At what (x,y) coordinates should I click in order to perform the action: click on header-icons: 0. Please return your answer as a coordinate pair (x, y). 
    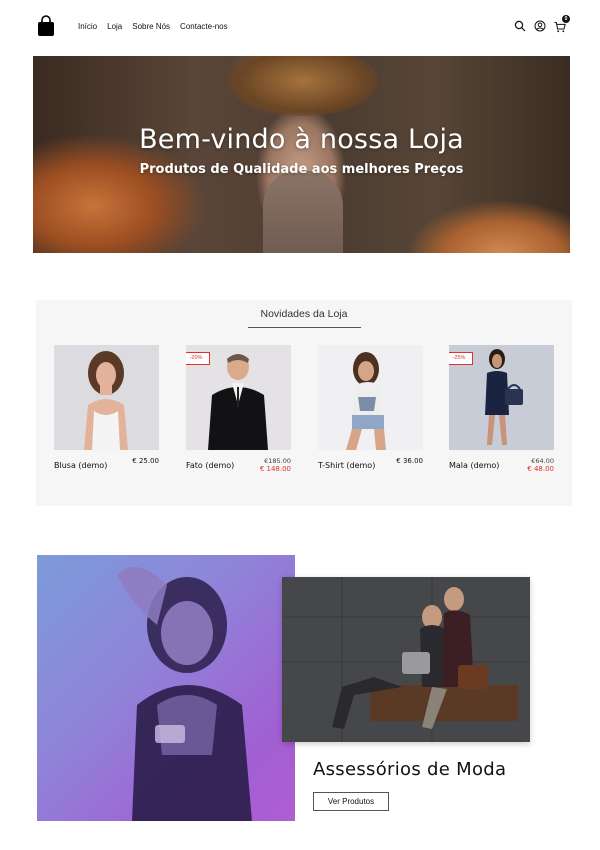
    Looking at the image, I should click on (542, 24).